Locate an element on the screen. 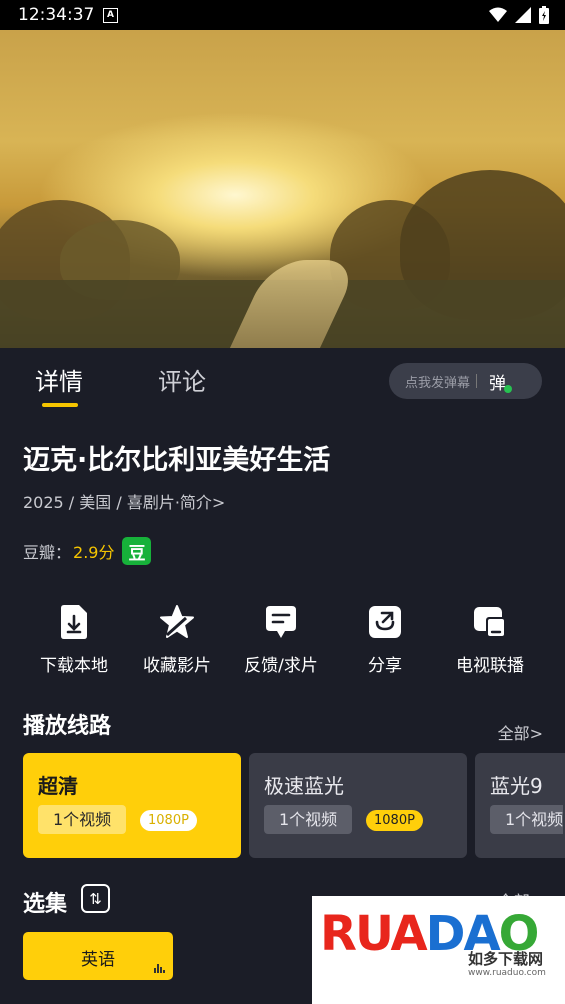  movie-meta: 2025 / 美国 / 喜剧片·简介> is located at coordinates (124, 501).